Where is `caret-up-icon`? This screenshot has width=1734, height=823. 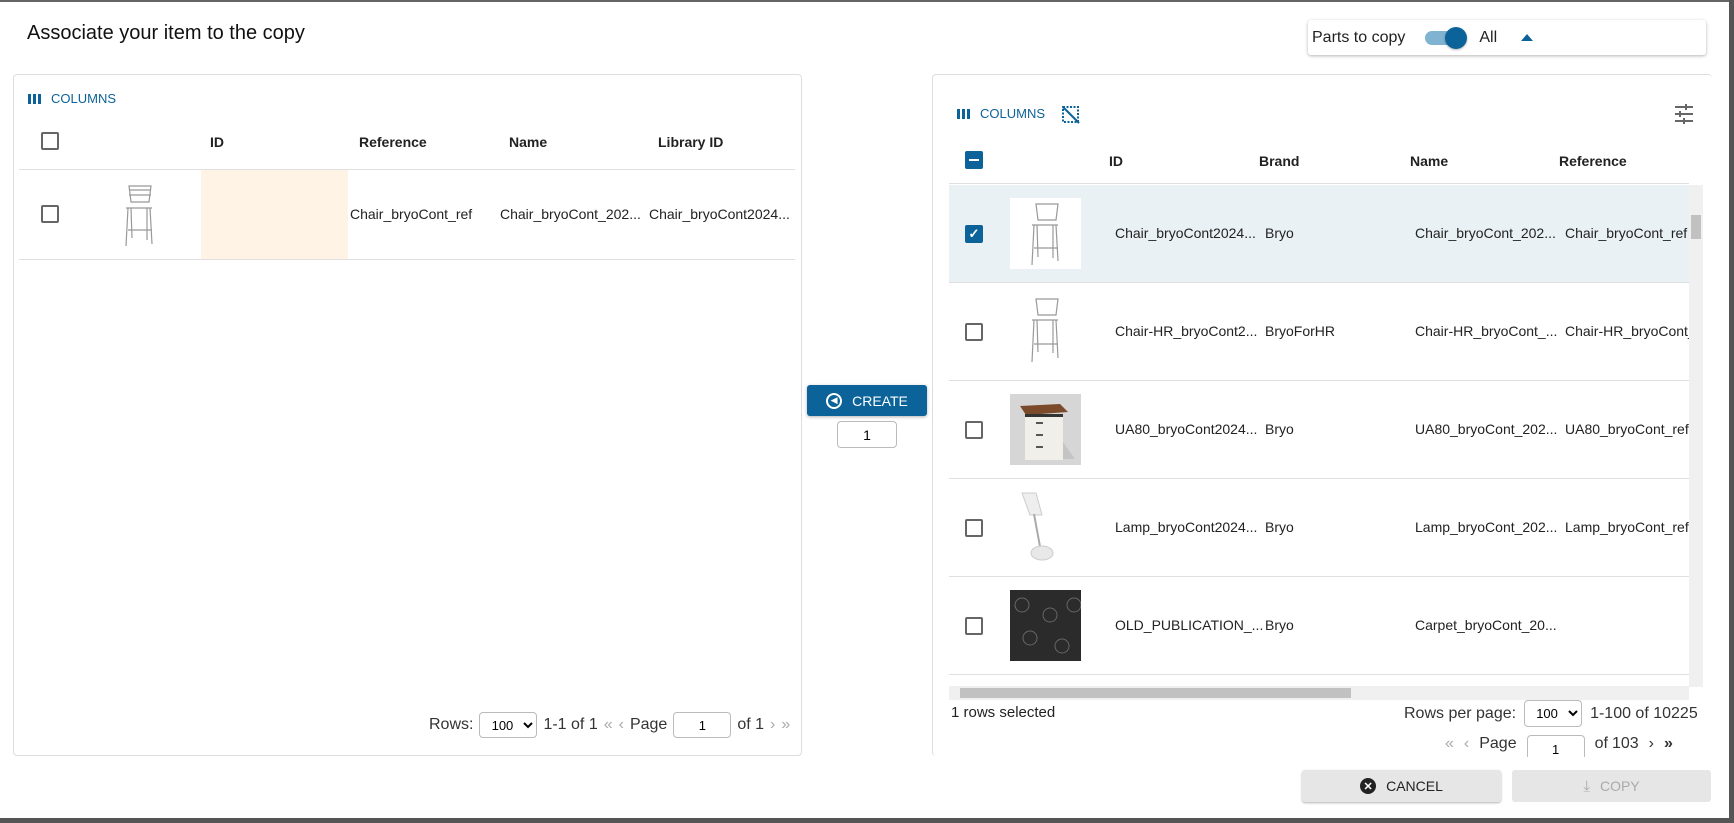
caret-up-icon is located at coordinates (1527, 37).